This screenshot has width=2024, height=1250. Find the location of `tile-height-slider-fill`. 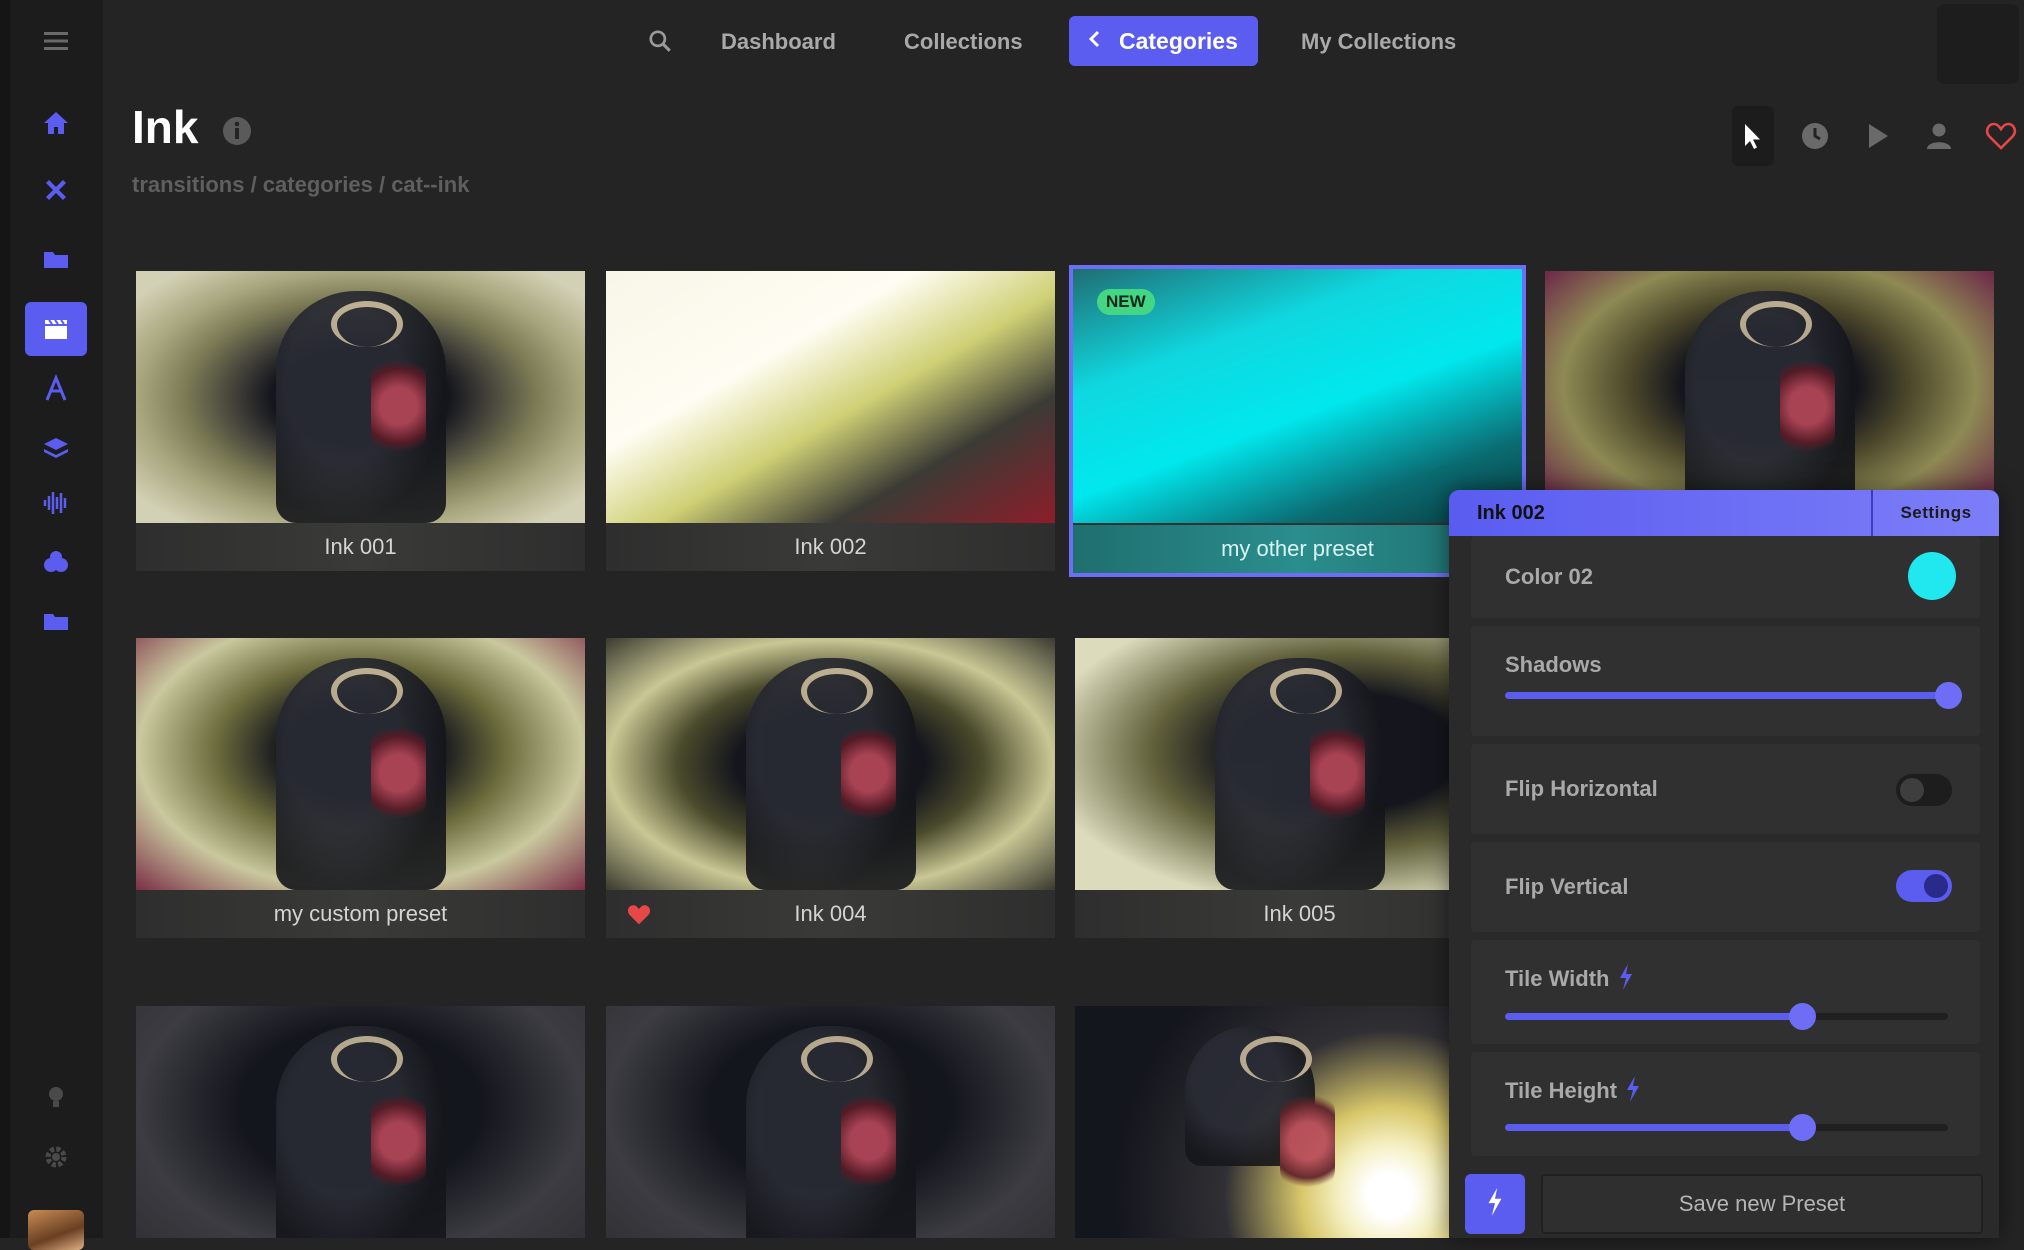

tile-height-slider-fill is located at coordinates (1653, 1127).